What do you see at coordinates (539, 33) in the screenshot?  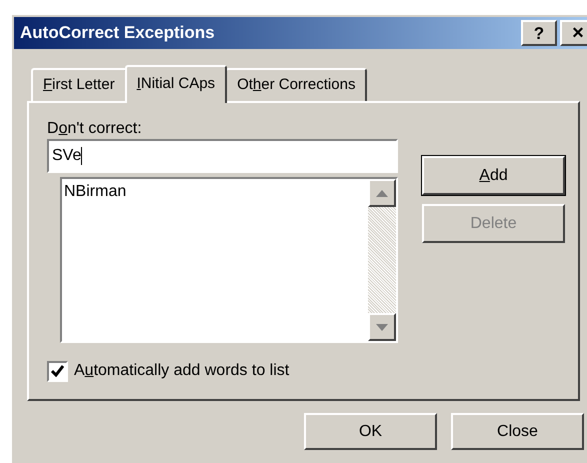 I see `help-button: ?` at bounding box center [539, 33].